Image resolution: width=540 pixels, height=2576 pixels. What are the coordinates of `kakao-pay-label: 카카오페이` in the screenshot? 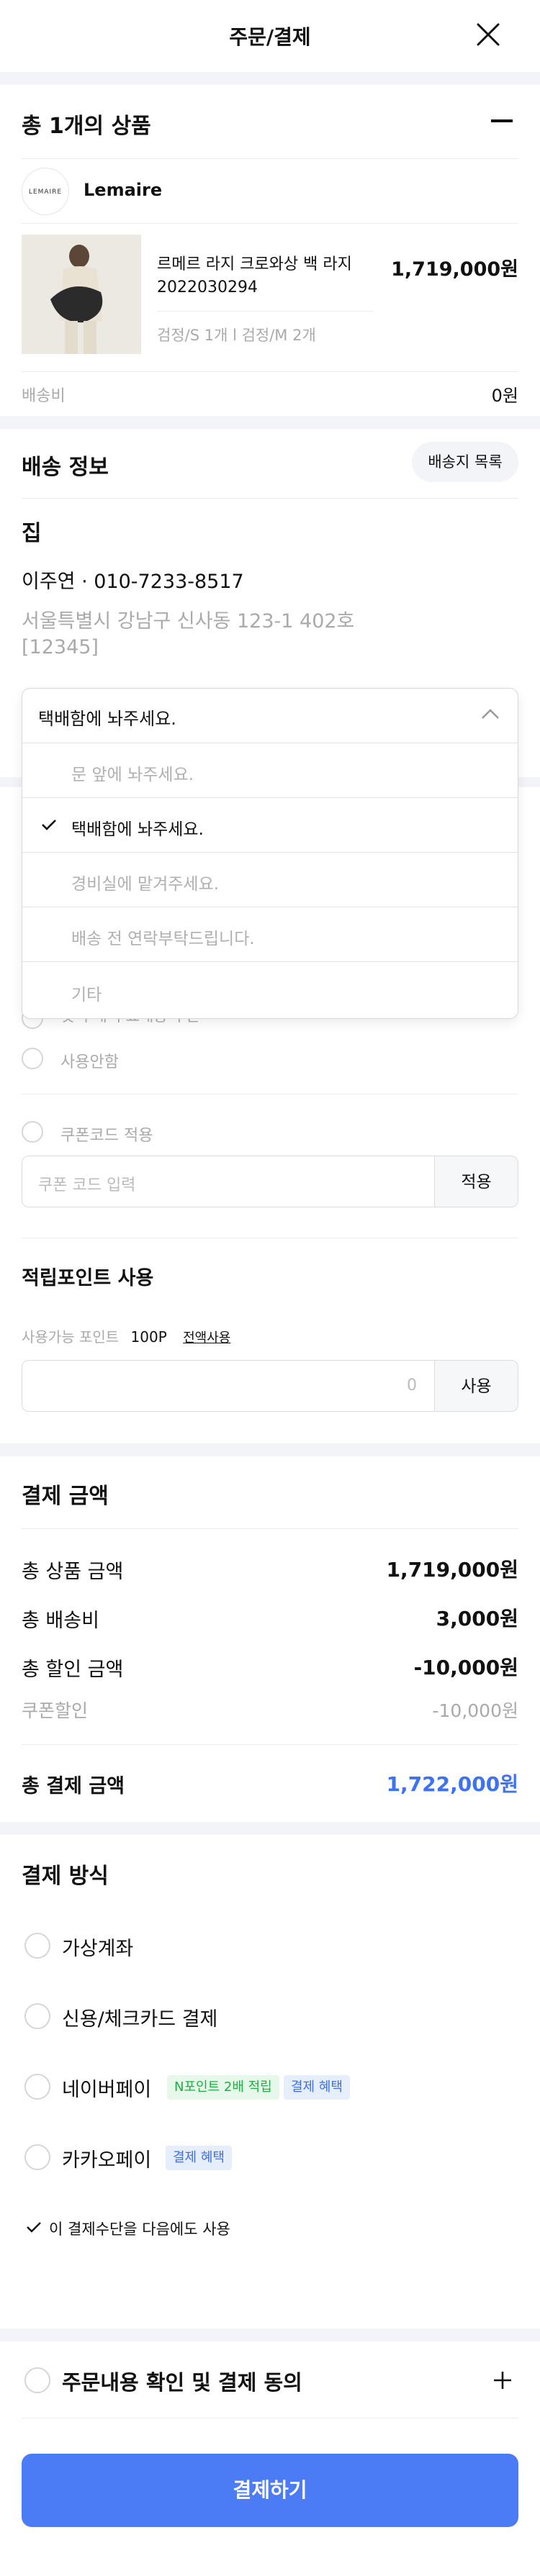 It's located at (107, 2160).